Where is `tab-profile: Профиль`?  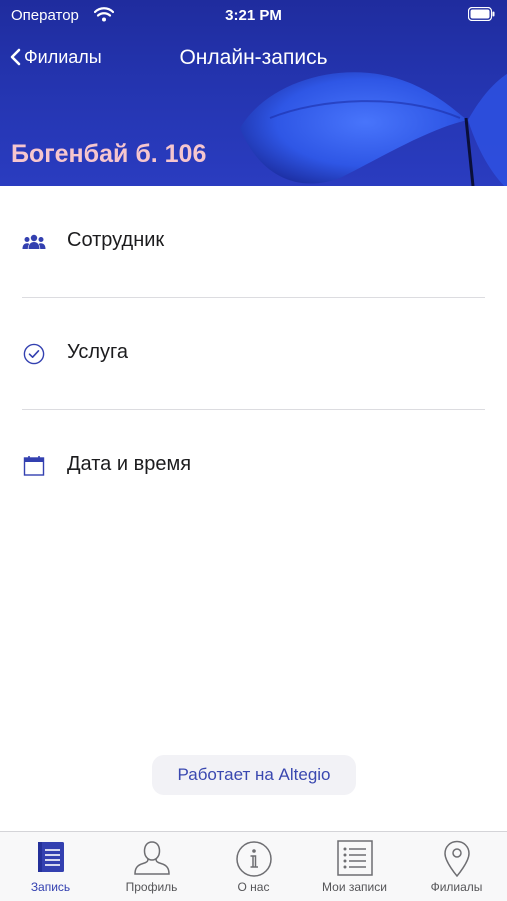 tab-profile: Профиль is located at coordinates (151, 866).